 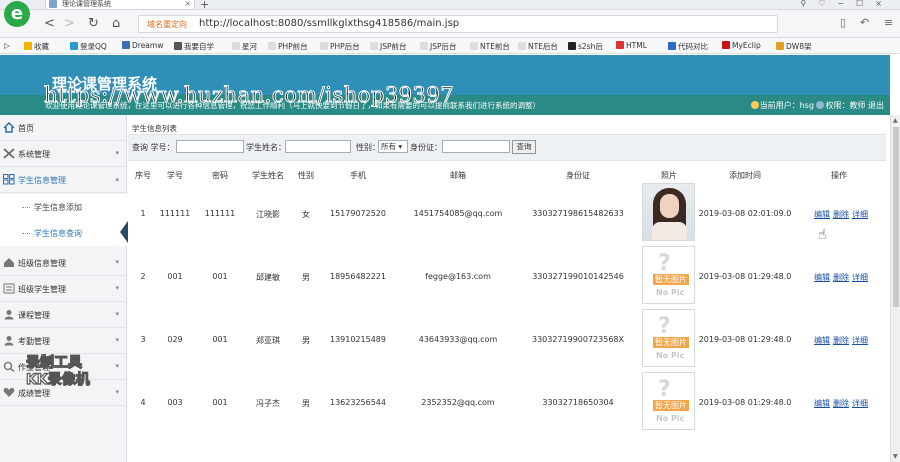 I want to click on sidebar-toggle-icon: ▷, so click(x=7, y=45).